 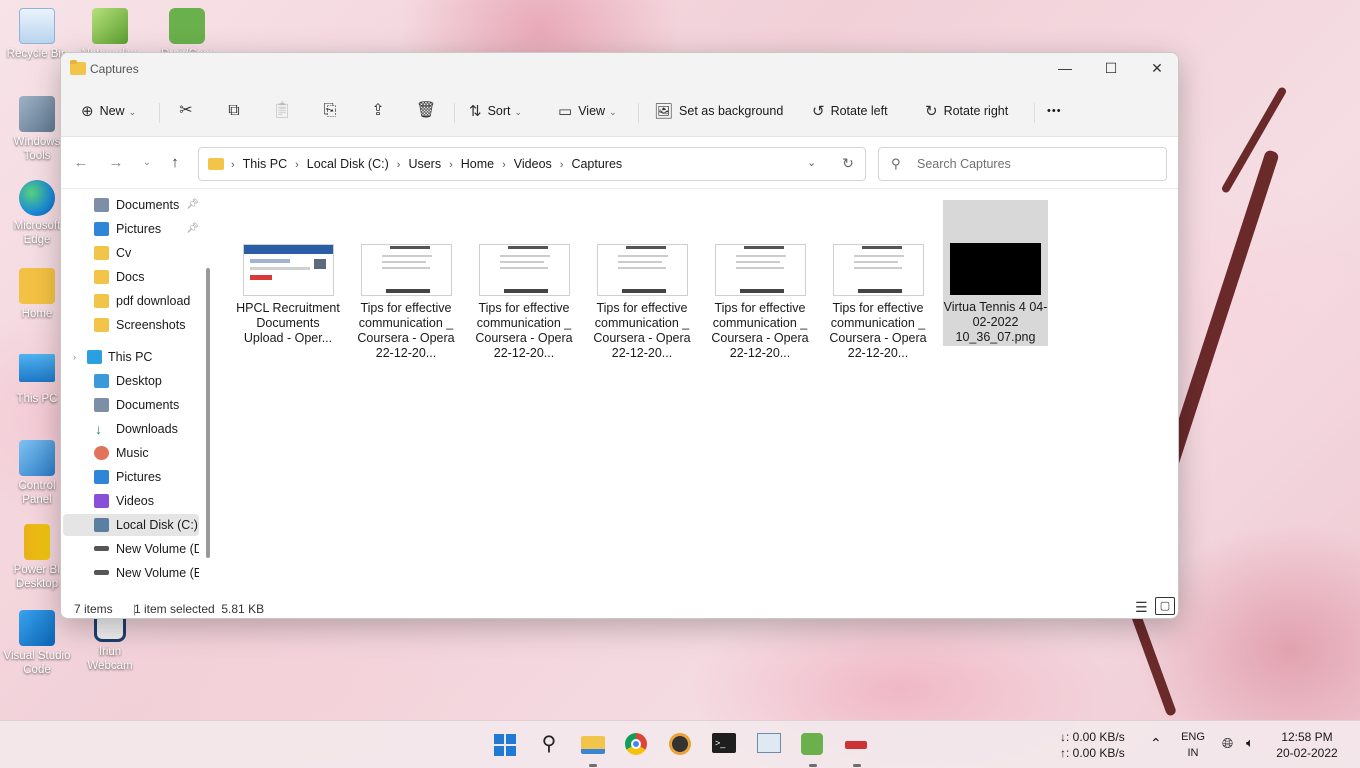 I want to click on search-icon: ⚲, so click(x=549, y=744).